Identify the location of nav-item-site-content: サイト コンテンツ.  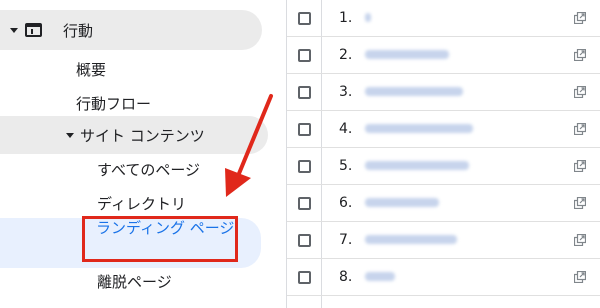
(135, 135).